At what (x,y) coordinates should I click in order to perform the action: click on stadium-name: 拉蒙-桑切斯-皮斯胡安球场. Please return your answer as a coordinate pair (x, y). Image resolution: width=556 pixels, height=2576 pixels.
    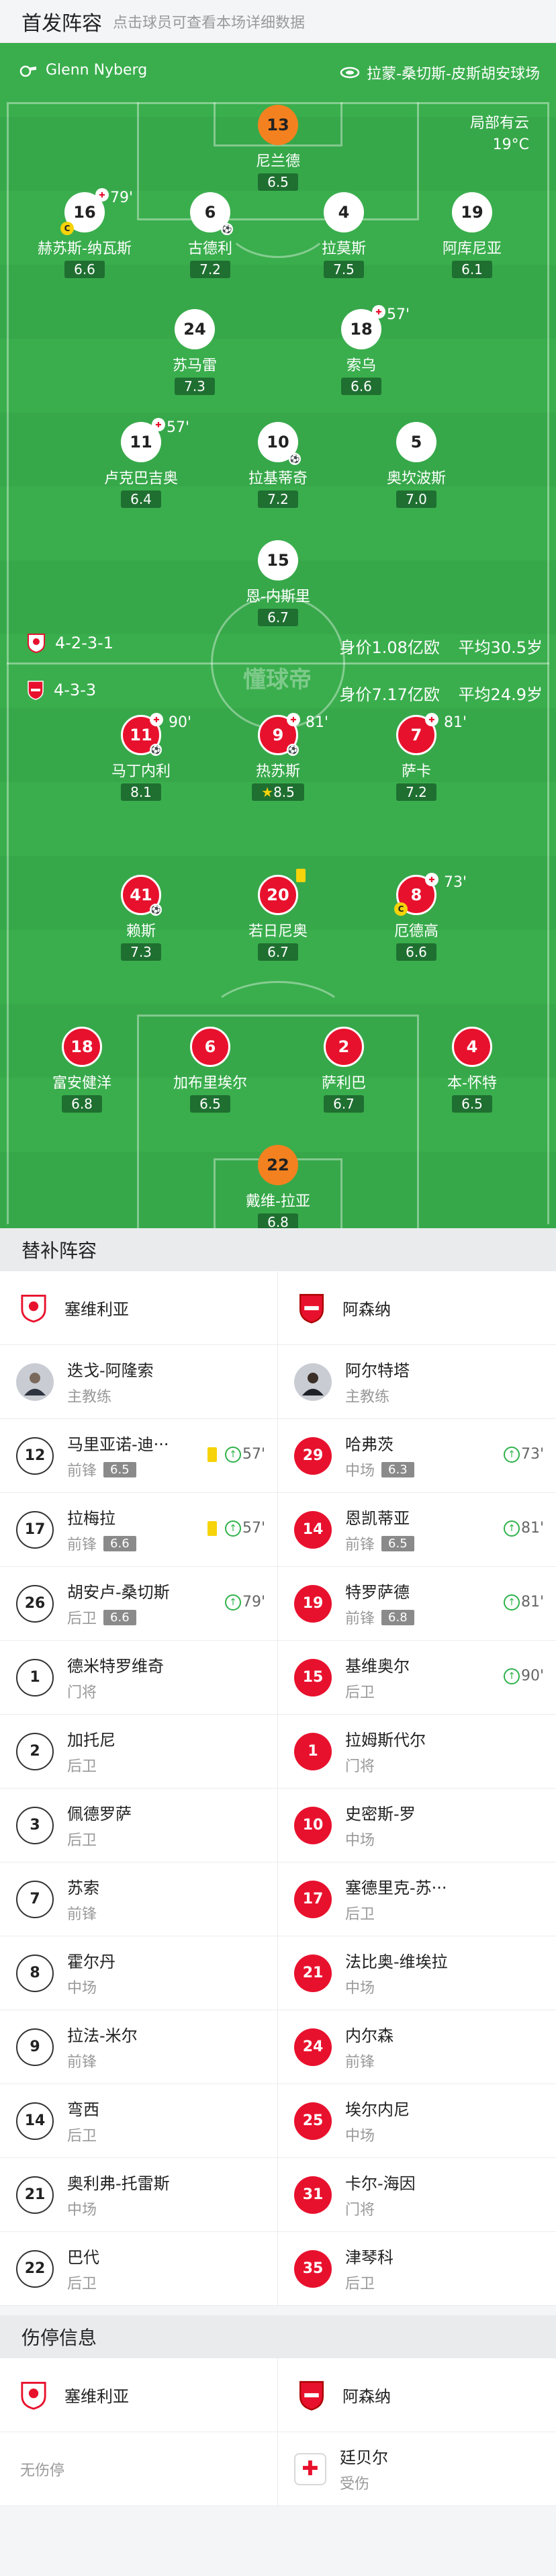
    Looking at the image, I should click on (454, 74).